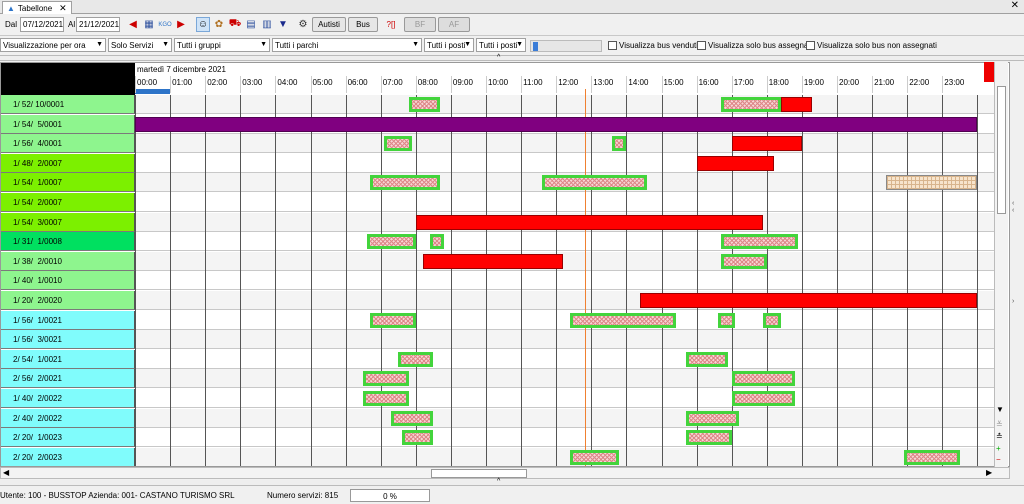 This screenshot has width=1024, height=504. What do you see at coordinates (653, 45) in the screenshot?
I see `checkbox-sold: Visualizza bus venduti` at bounding box center [653, 45].